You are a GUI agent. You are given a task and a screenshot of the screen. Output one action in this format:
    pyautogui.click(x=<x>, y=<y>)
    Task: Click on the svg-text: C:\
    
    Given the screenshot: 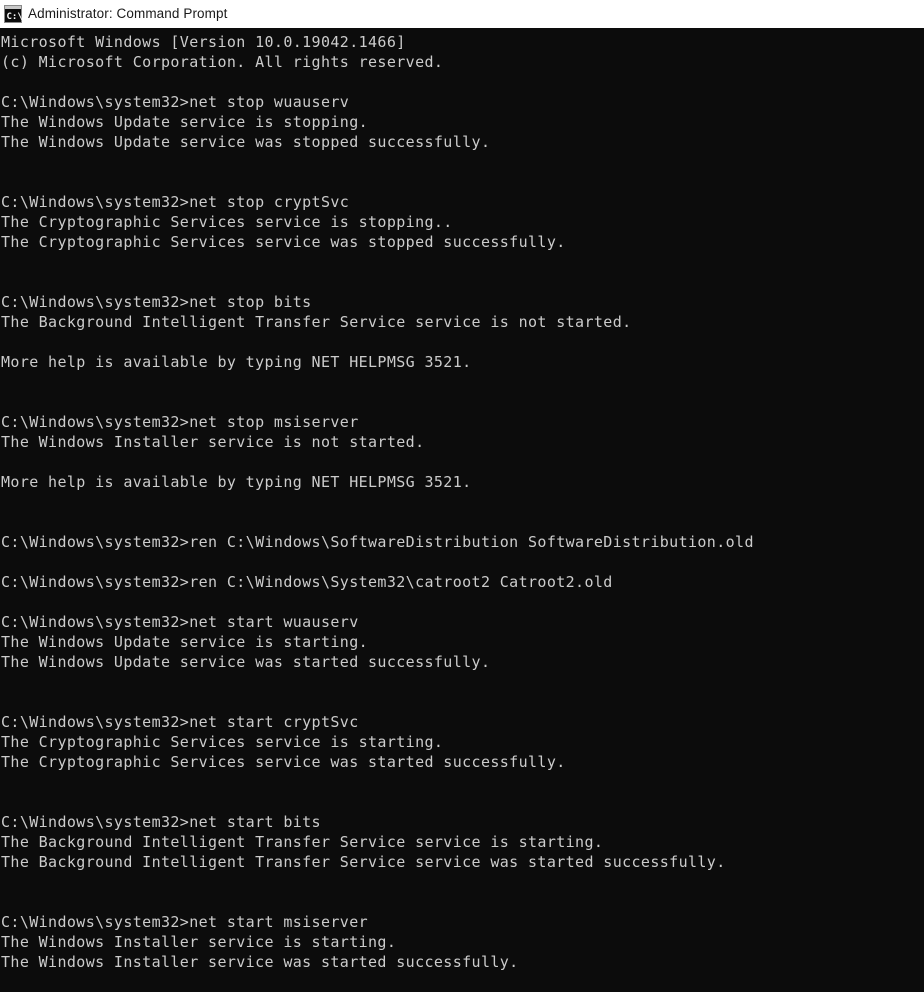 What is the action you would take?
    pyautogui.click(x=15, y=17)
    